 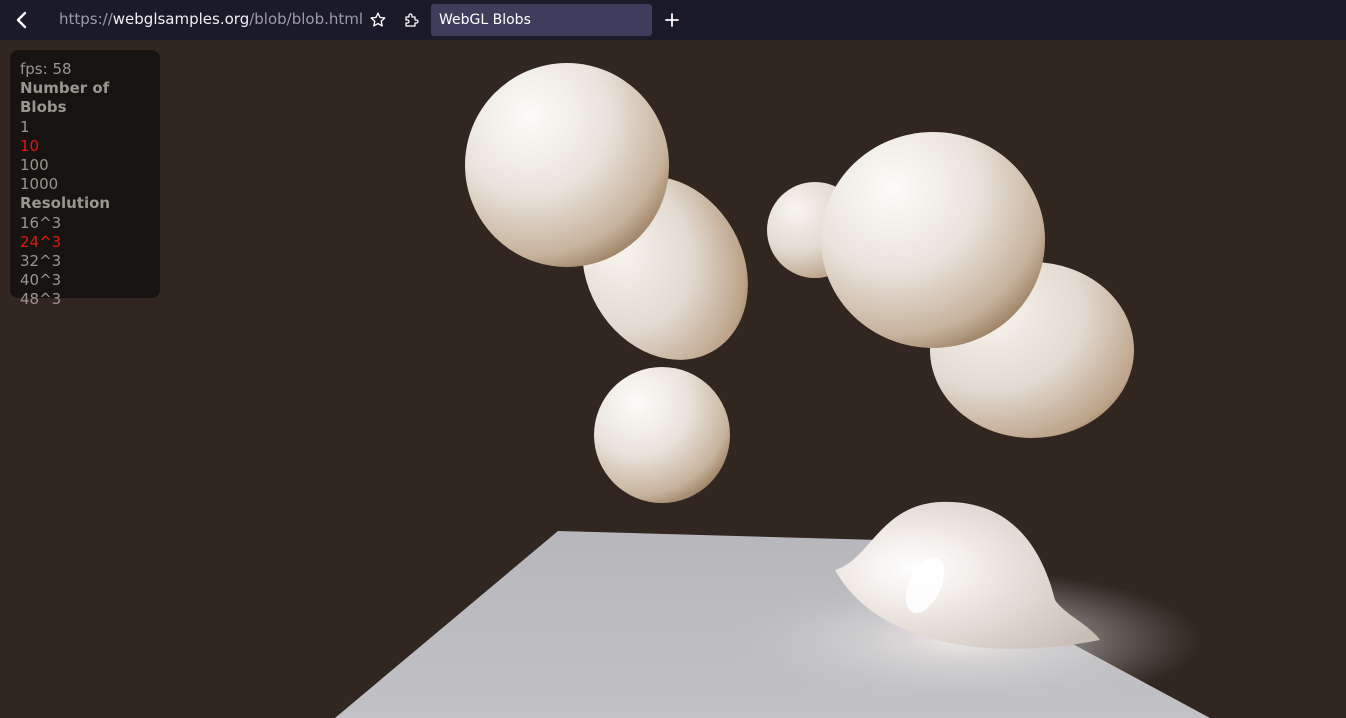 What do you see at coordinates (90, 242) in the screenshot?
I see `resolution-option-24: 24^3` at bounding box center [90, 242].